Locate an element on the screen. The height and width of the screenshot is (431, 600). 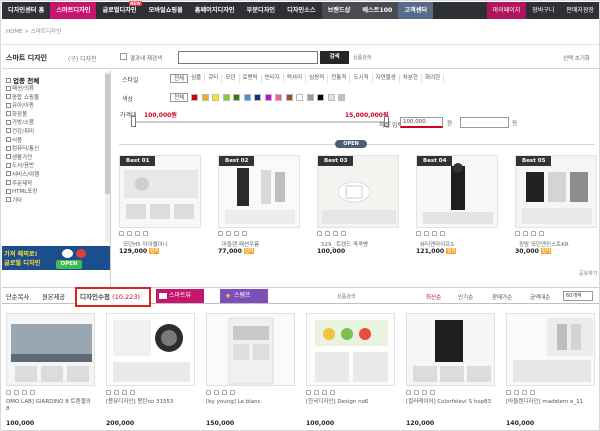
reset-selection-button: 선택 초기화 is located at coordinates (576, 58).